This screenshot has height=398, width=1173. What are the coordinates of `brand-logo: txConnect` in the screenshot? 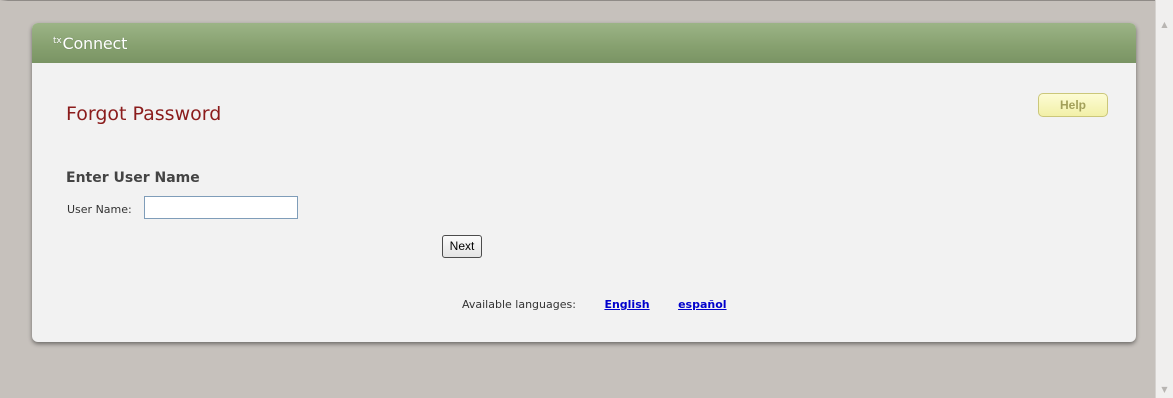 It's located at (90, 43).